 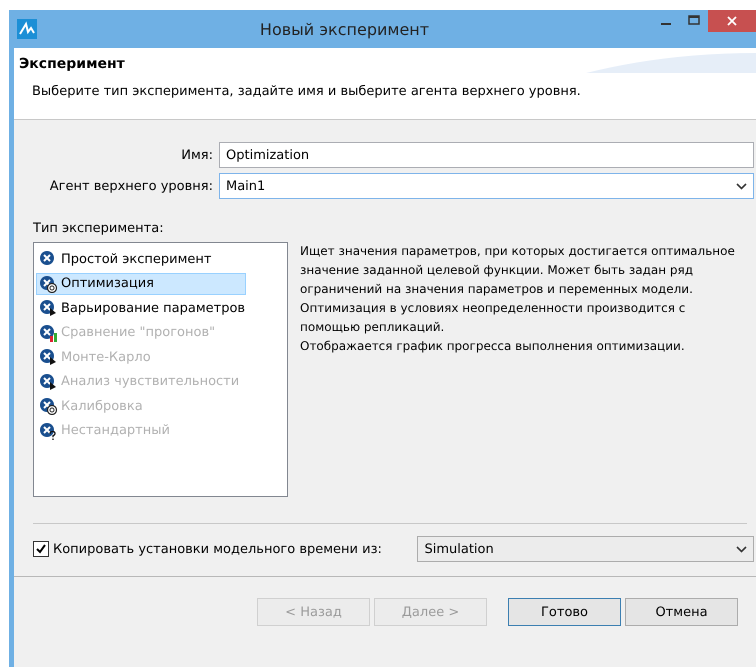 I want to click on list-item: Простой эксперимент, so click(x=141, y=259).